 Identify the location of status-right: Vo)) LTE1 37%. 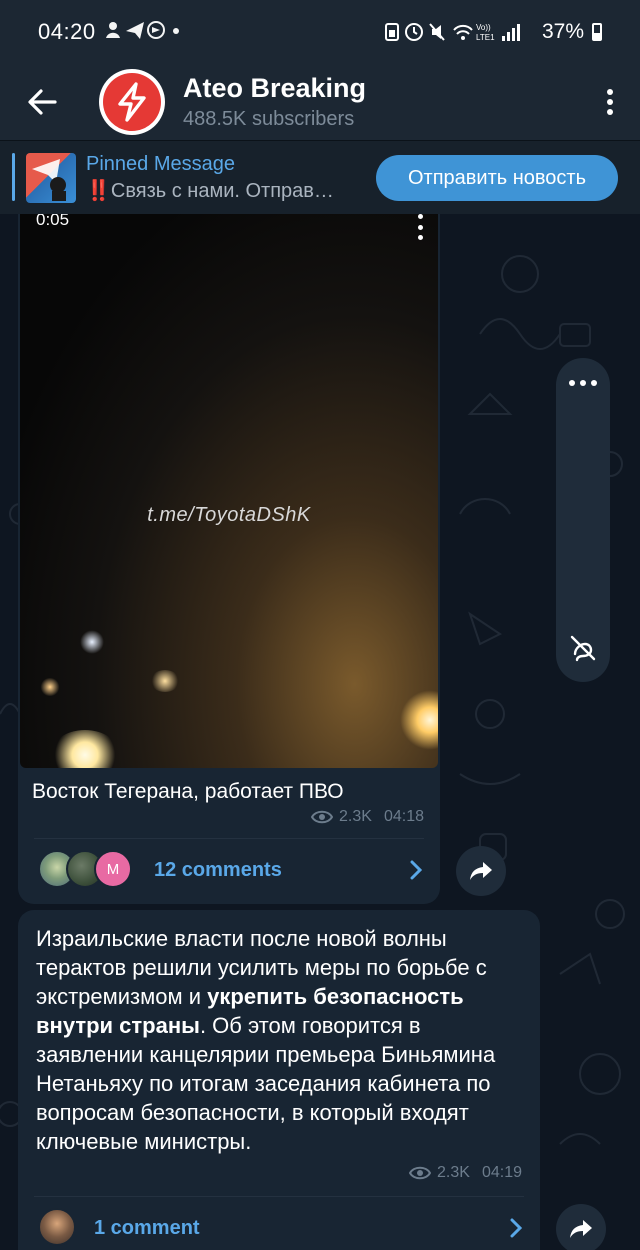
(493, 32).